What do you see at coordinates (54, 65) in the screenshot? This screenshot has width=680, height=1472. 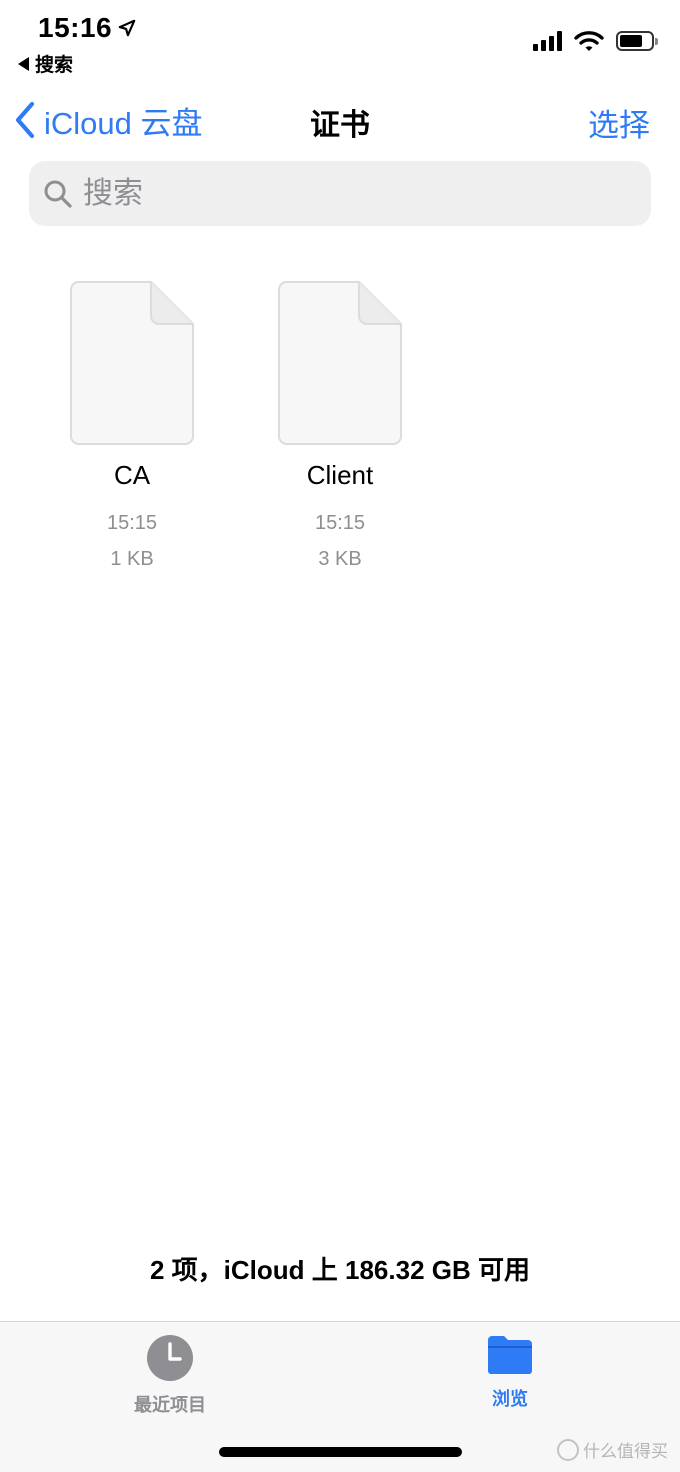 I see `back-to-app-label: 搜索` at bounding box center [54, 65].